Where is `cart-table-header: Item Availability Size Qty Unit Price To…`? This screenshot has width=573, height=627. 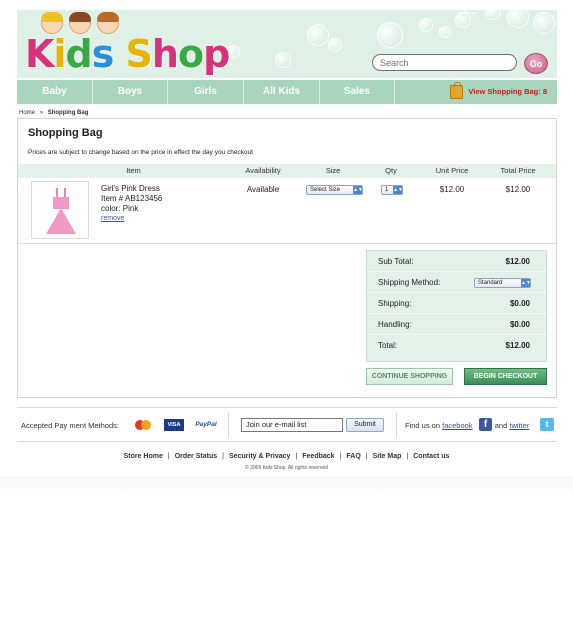 cart-table-header: Item Availability Size Qty Unit Price To… is located at coordinates (287, 171).